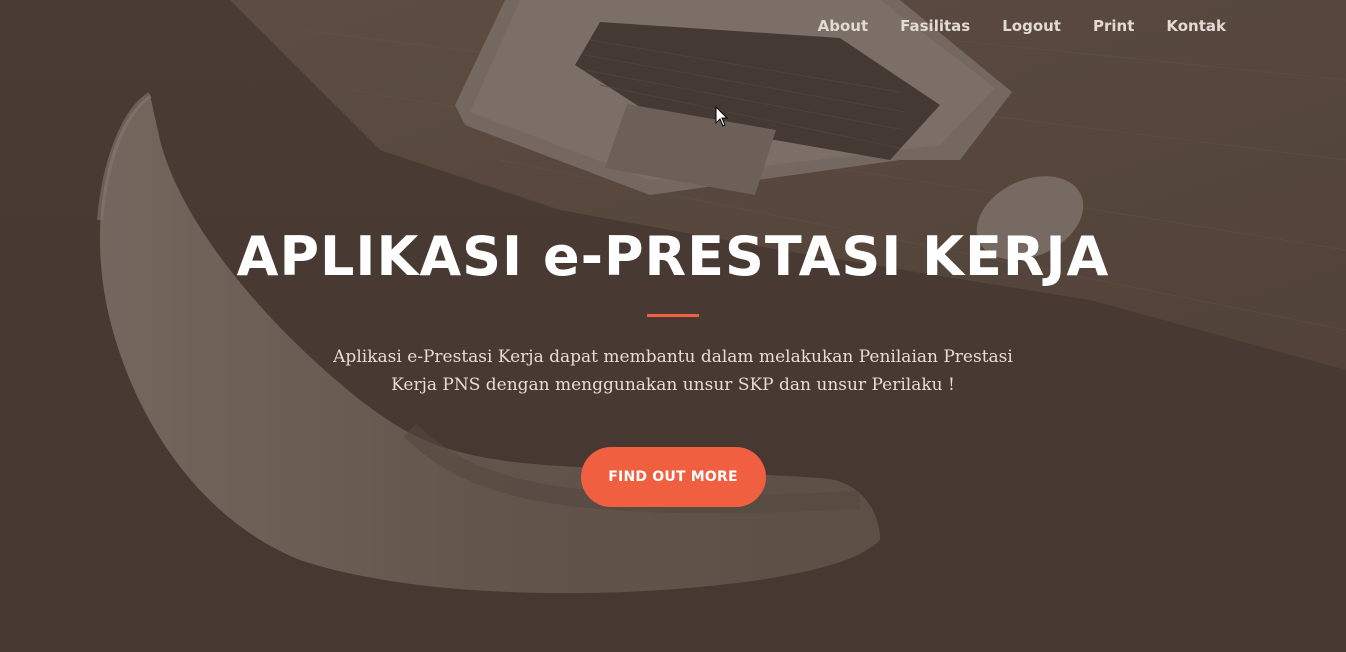  What do you see at coordinates (673, 315) in the screenshot?
I see `title-divider` at bounding box center [673, 315].